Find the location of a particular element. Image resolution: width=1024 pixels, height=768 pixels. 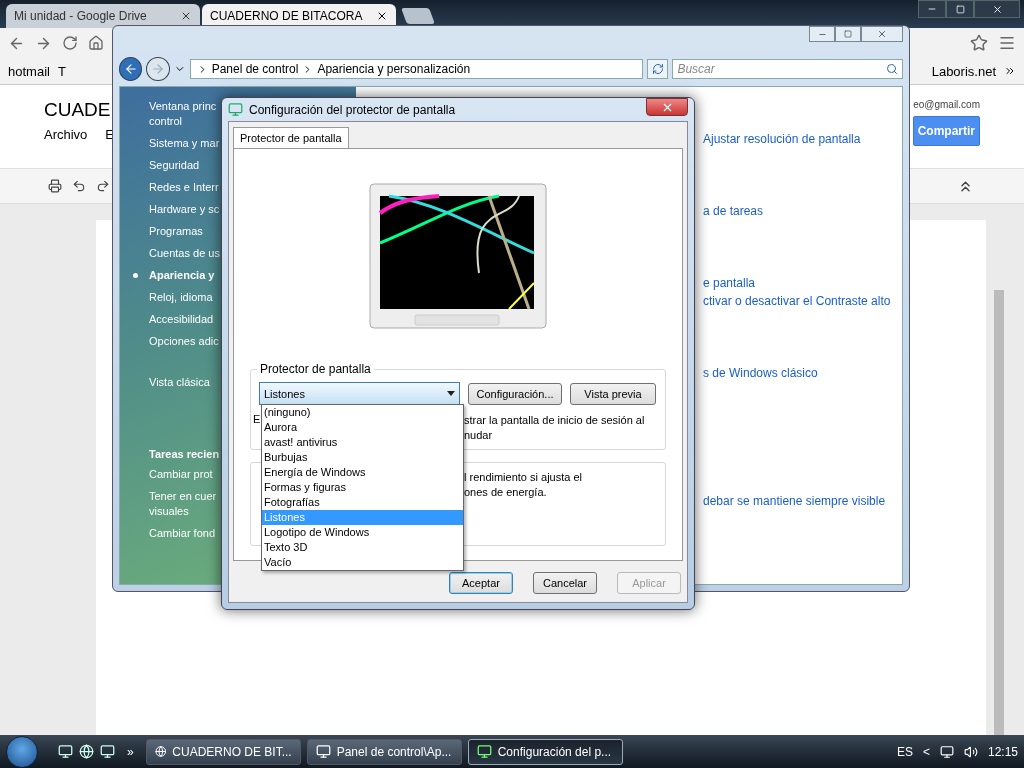

dialog-button: Cancelar is located at coordinates (565, 583).